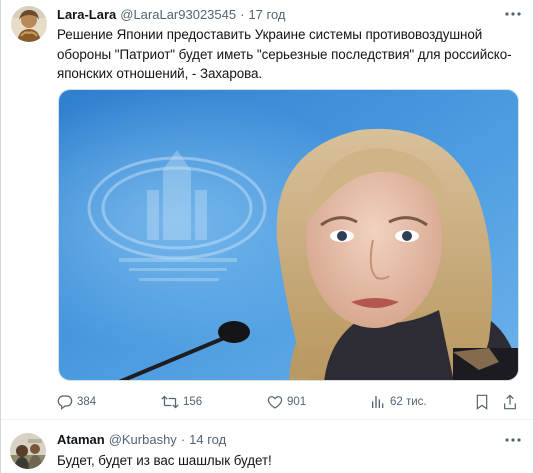  What do you see at coordinates (289, 440) in the screenshot?
I see `tweet-header: Ataman @Kurbashy · 14 год` at bounding box center [289, 440].